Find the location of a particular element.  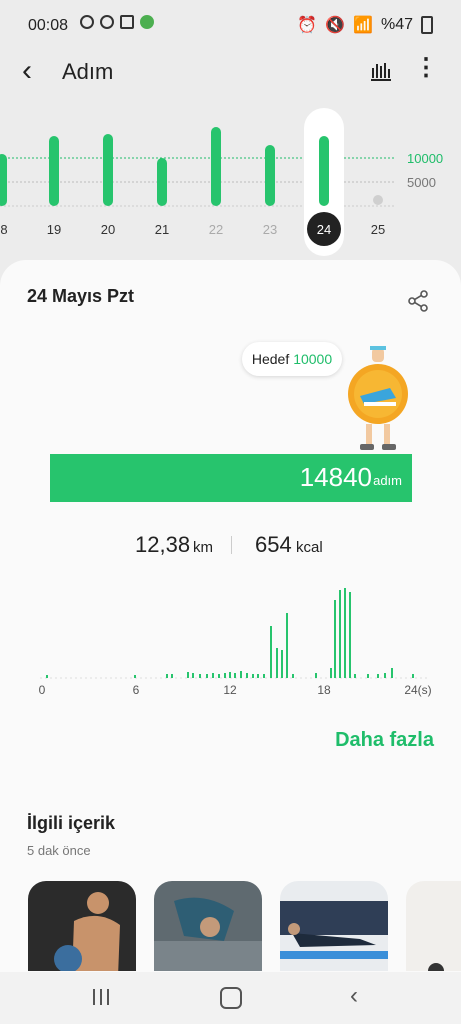

day-label: 19 is located at coordinates (54, 229).